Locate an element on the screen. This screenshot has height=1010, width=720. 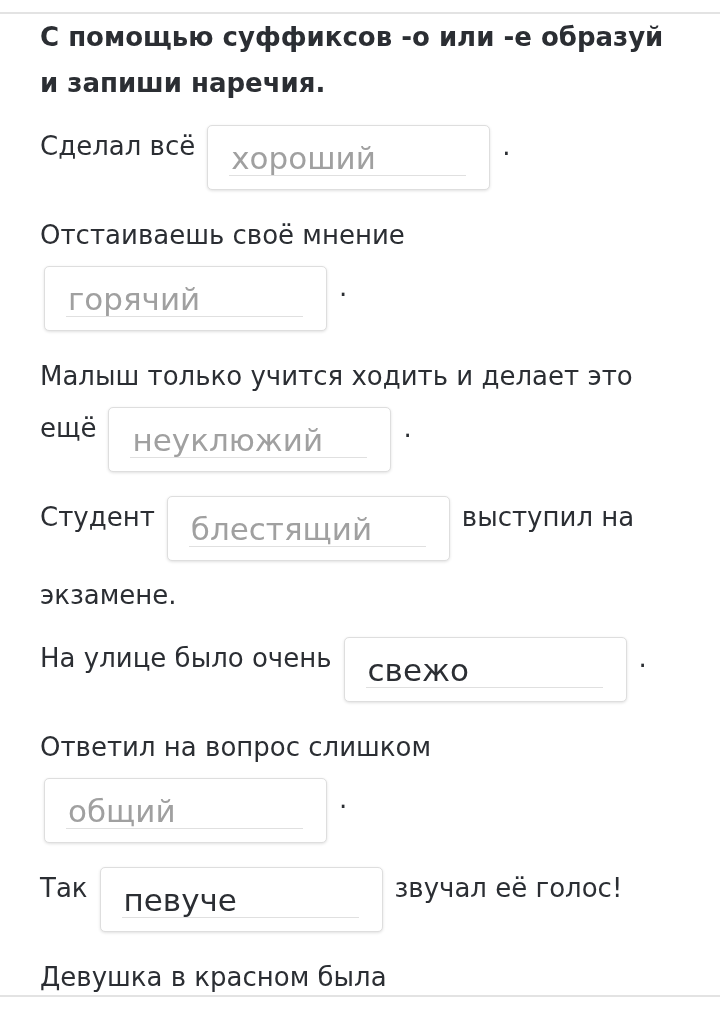
sentence-text: Сделал всё is located at coordinates (118, 146).